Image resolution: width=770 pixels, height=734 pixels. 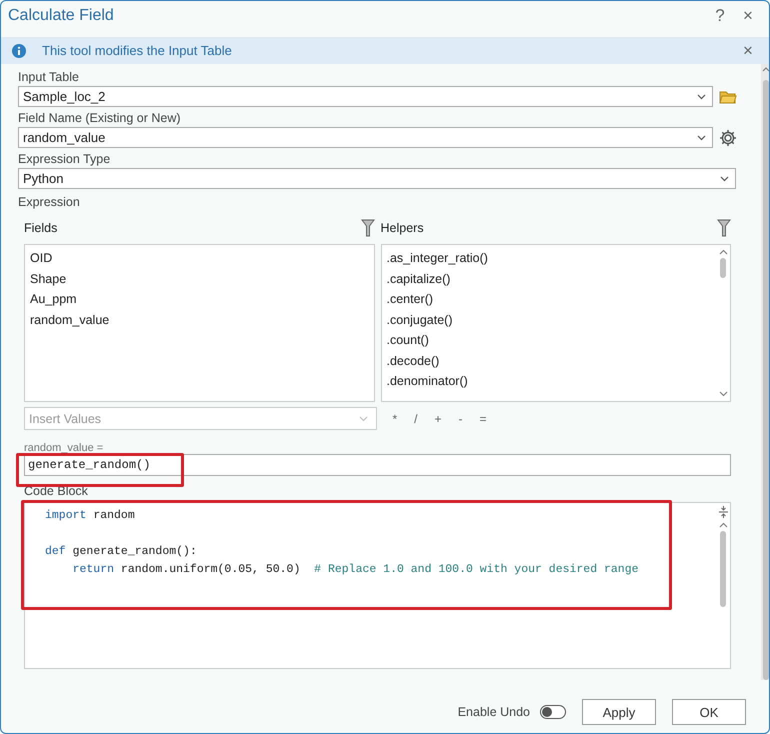 What do you see at coordinates (199, 299) in the screenshot?
I see `list-item: Au_ppm` at bounding box center [199, 299].